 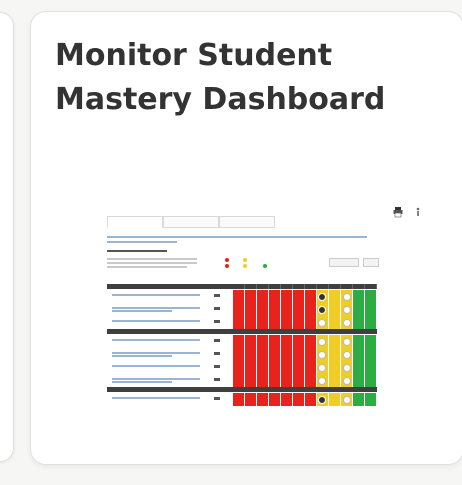 I want to click on info-icon, so click(x=418, y=211).